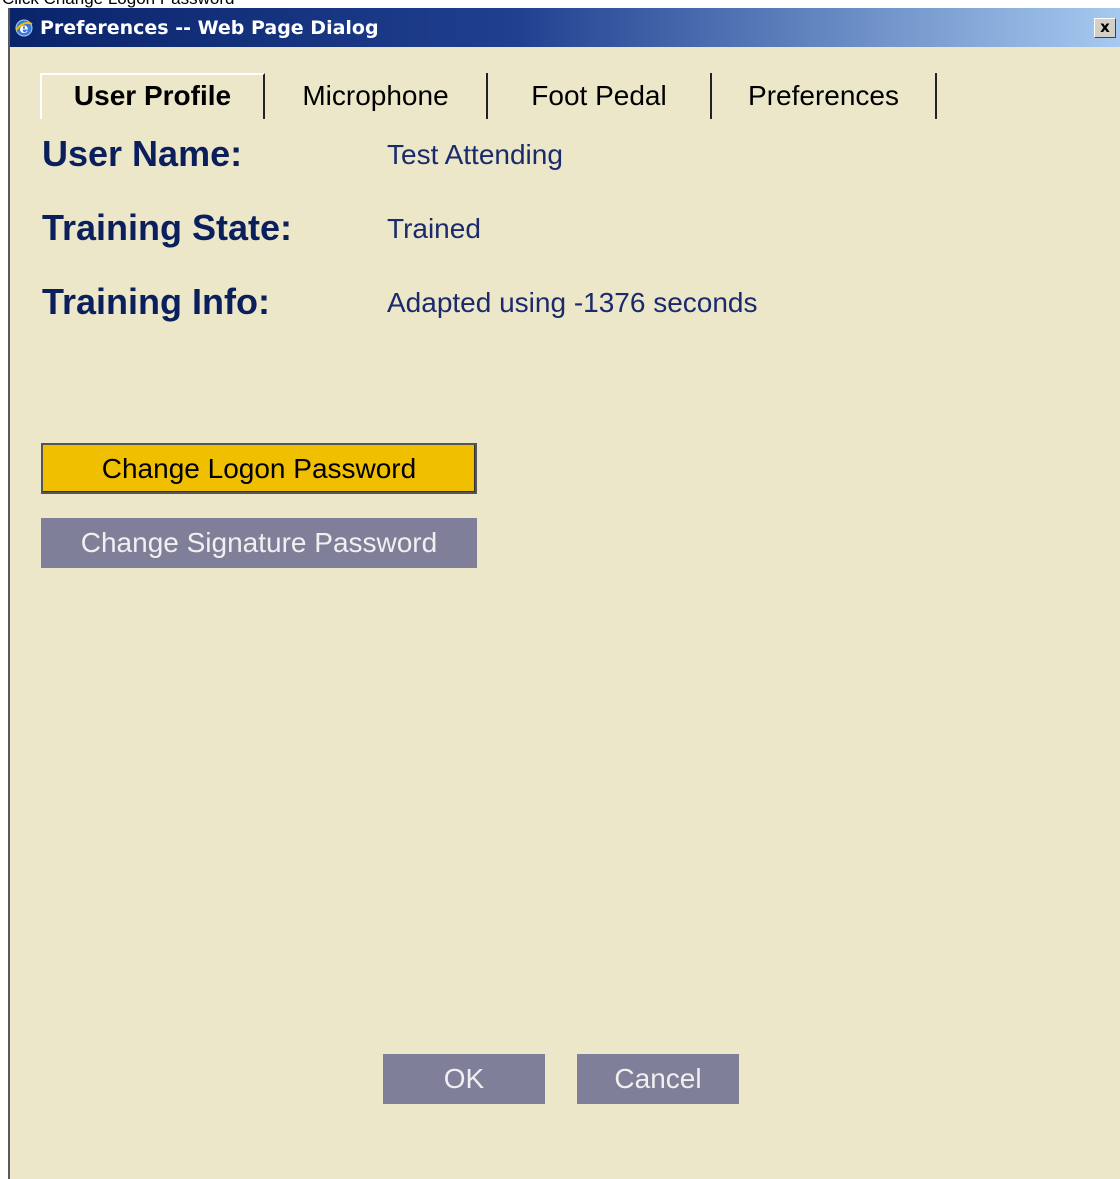 The width and height of the screenshot is (1120, 1179). Describe the element at coordinates (259, 468) in the screenshot. I see `change-logon-password-button: Change Logon Password` at that location.